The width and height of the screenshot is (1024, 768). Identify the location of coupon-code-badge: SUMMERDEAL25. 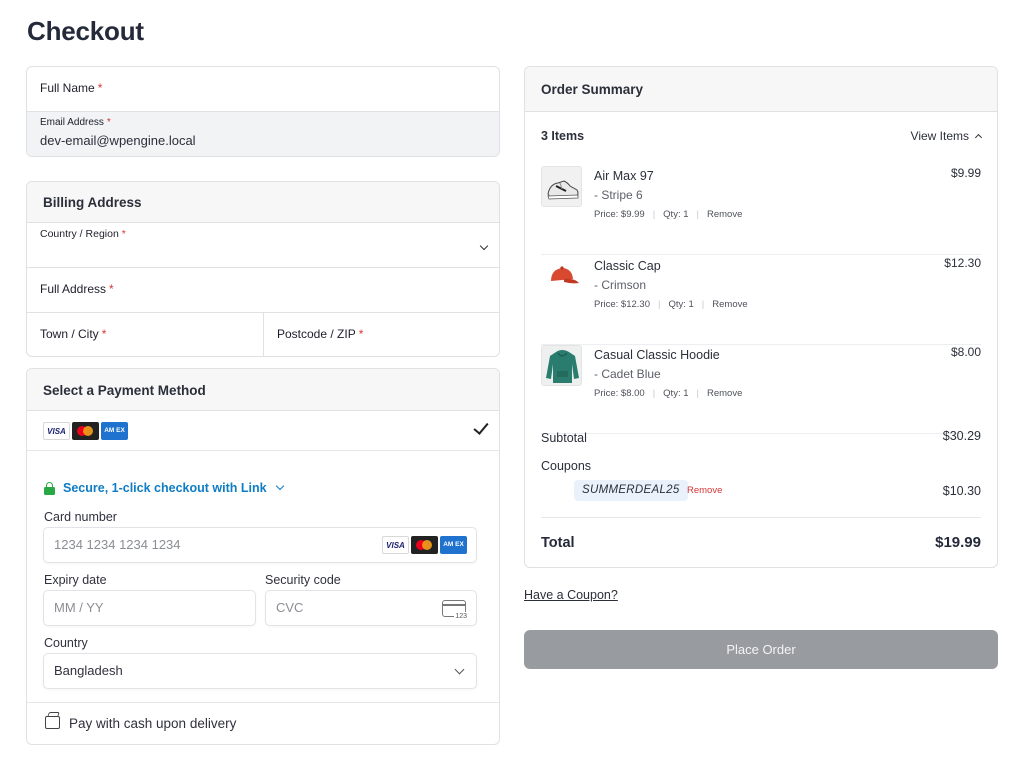
(631, 490).